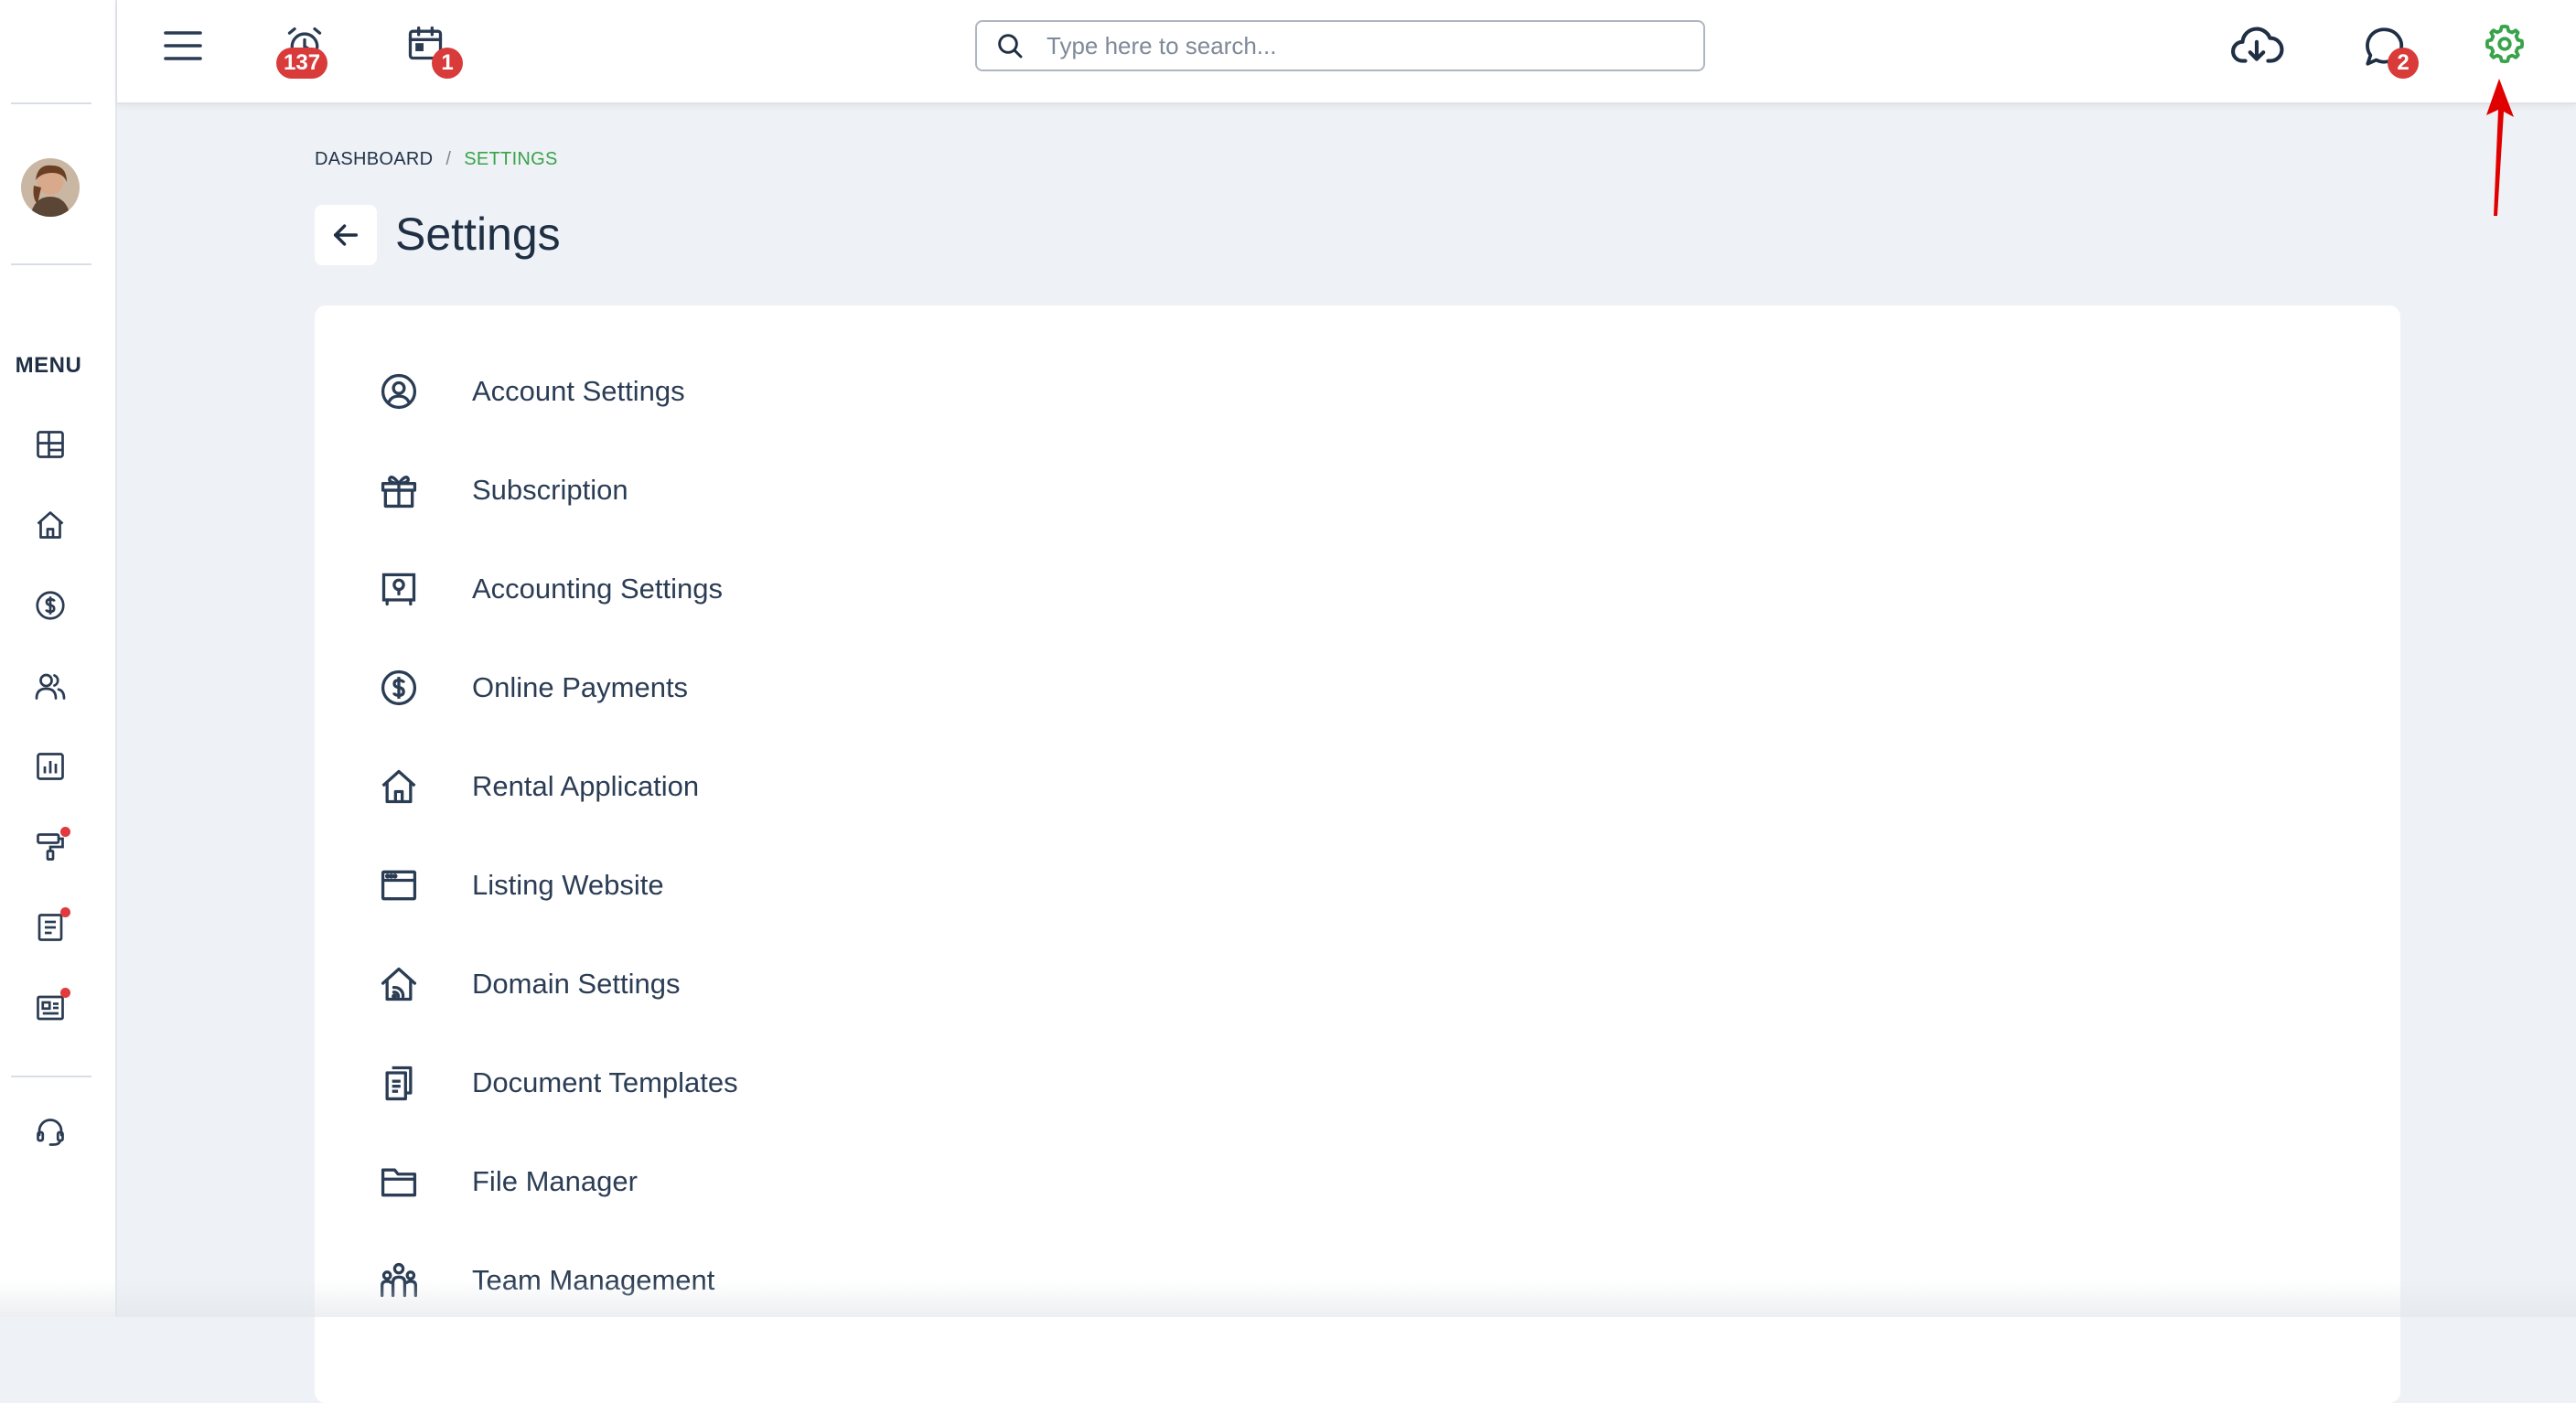  I want to click on menu-toggle-button, so click(183, 46).